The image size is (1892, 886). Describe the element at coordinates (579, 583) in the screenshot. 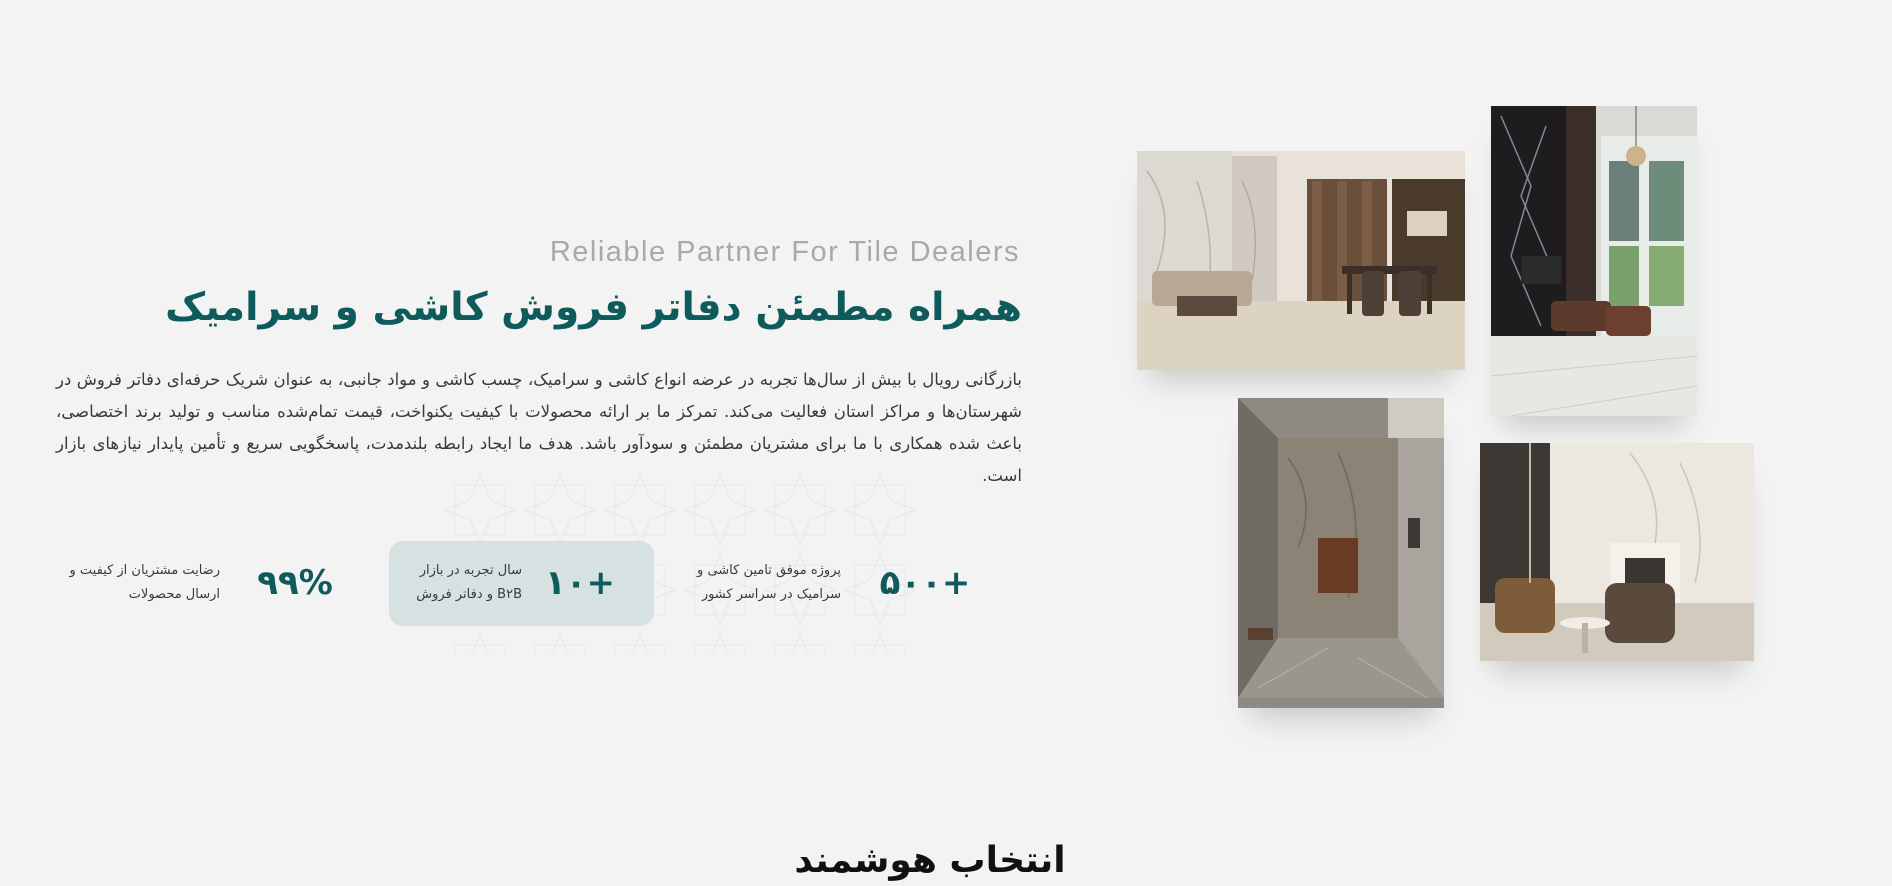

I see `stat-experience-value: +۱۰` at that location.